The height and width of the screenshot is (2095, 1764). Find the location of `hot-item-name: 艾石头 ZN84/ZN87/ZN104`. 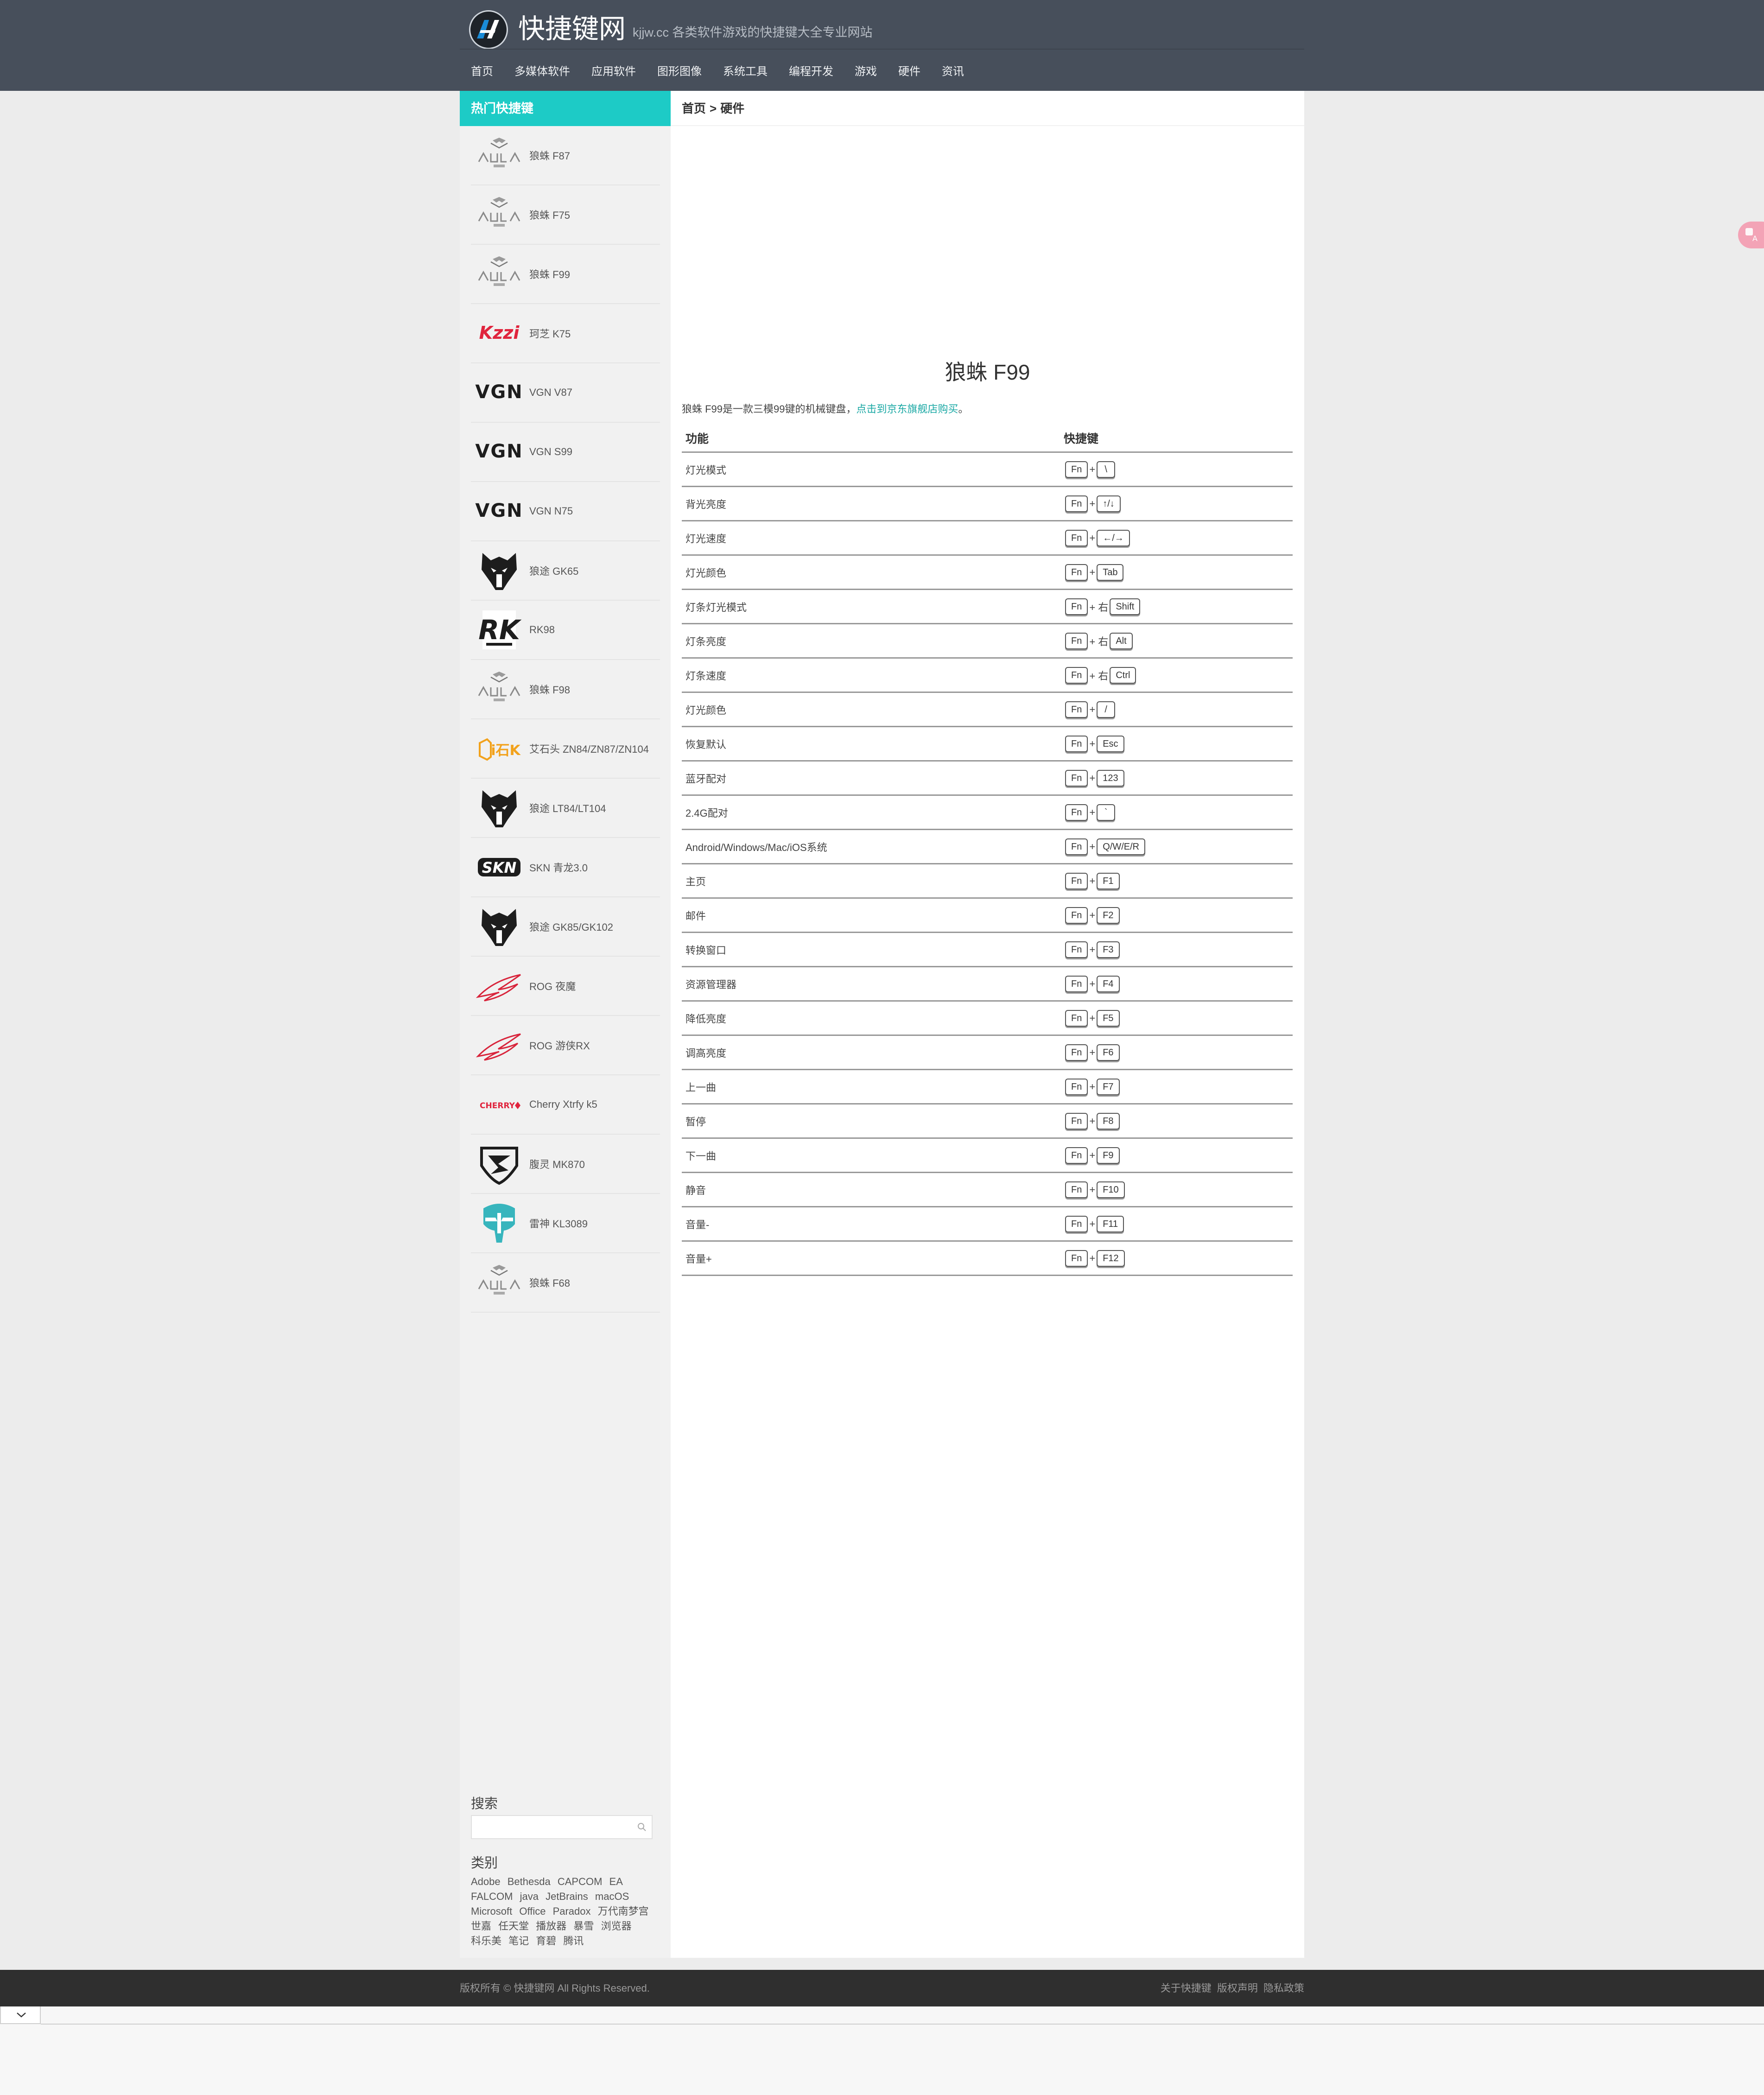

hot-item-name: 艾石头 ZN84/ZN87/ZN104 is located at coordinates (589, 748).